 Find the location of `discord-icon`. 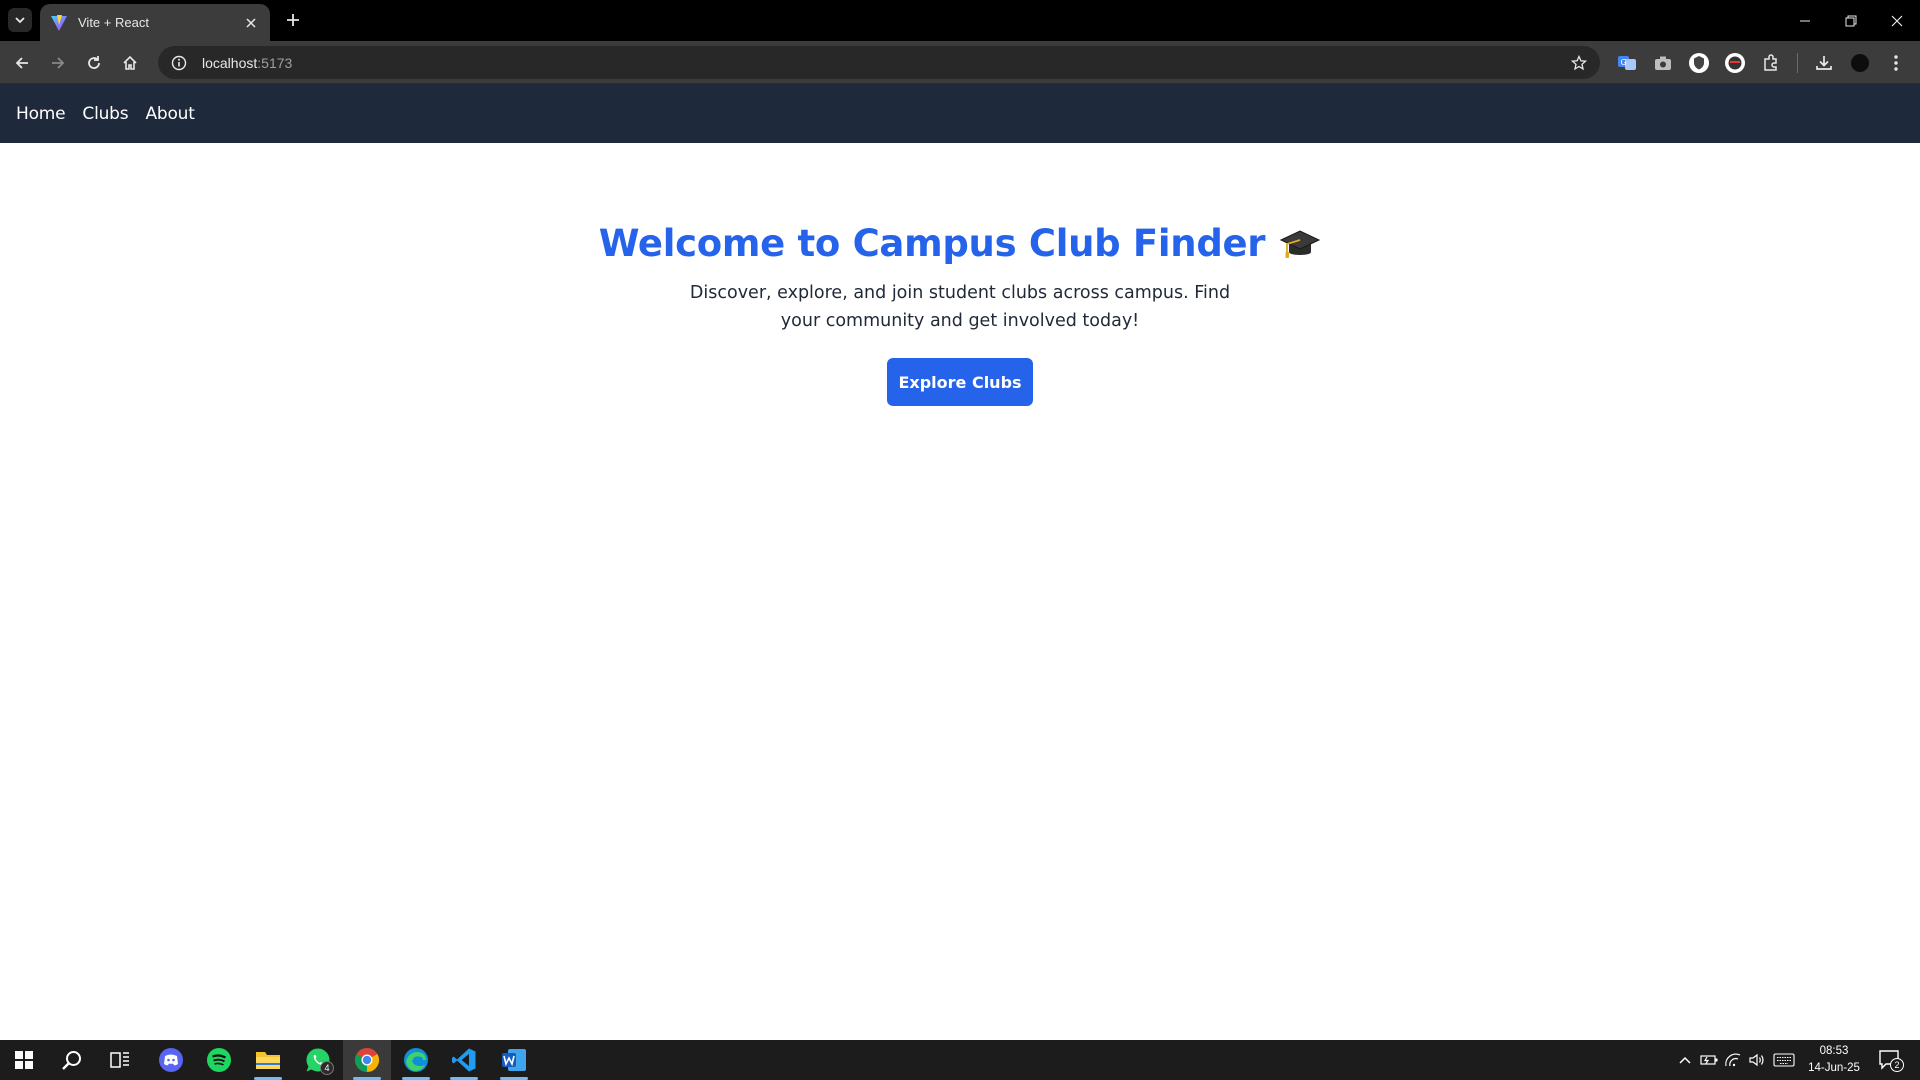

discord-icon is located at coordinates (171, 1060).